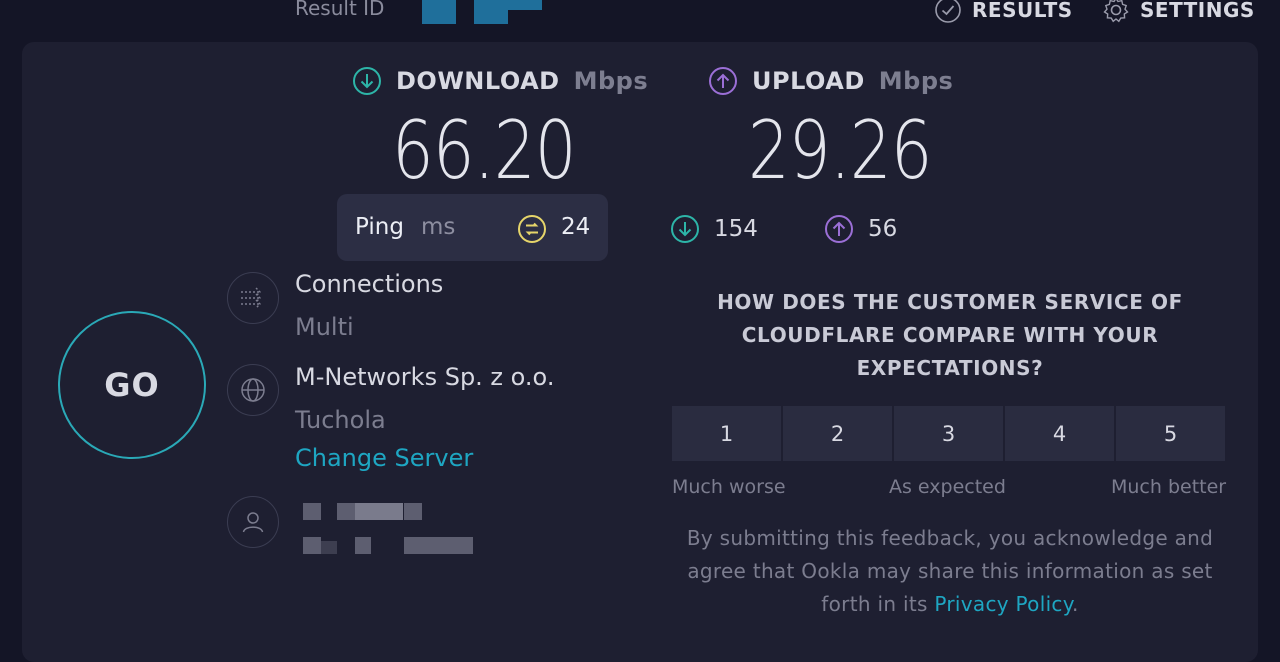 The width and height of the screenshot is (1280, 662). I want to click on rating-option-1: 1, so click(726, 433).